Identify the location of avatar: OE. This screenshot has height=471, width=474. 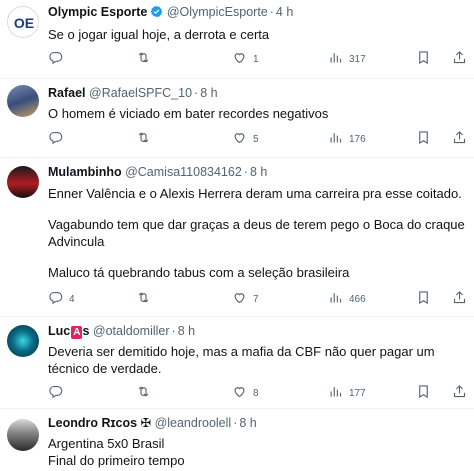
(23, 22).